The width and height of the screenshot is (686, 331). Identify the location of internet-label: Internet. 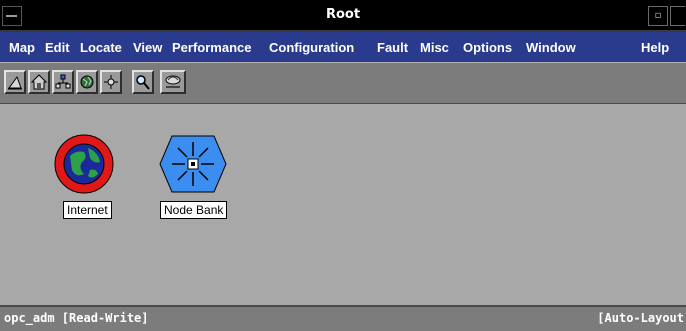
(87, 210).